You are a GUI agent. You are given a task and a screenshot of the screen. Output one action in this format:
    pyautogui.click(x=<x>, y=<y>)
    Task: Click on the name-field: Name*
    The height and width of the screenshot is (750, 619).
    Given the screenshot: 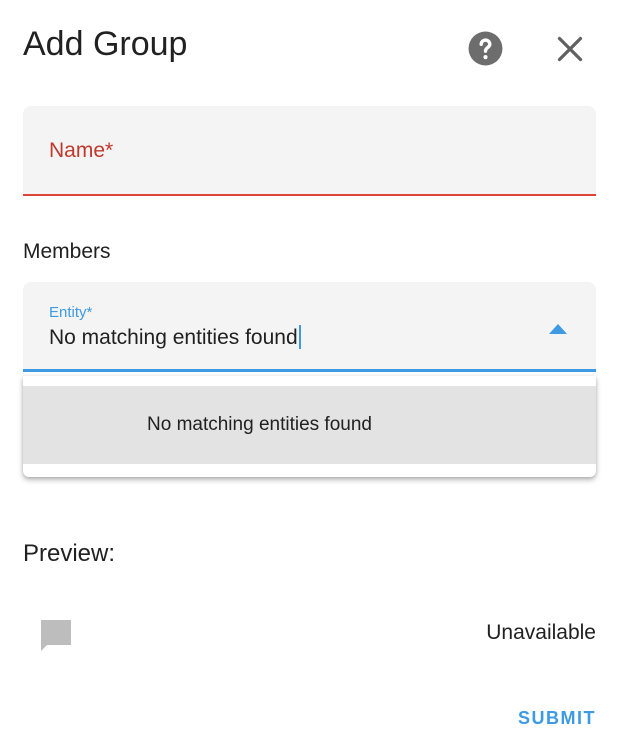 What is the action you would take?
    pyautogui.click(x=309, y=151)
    